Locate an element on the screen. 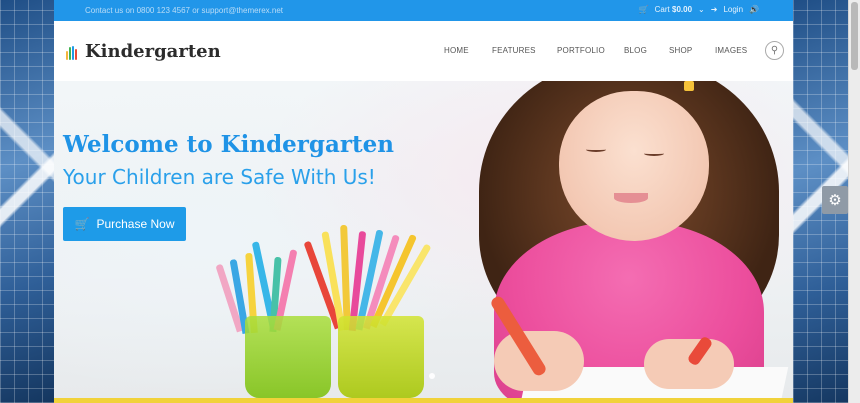  cart-link: Cart $0.00 is located at coordinates (673, 9).